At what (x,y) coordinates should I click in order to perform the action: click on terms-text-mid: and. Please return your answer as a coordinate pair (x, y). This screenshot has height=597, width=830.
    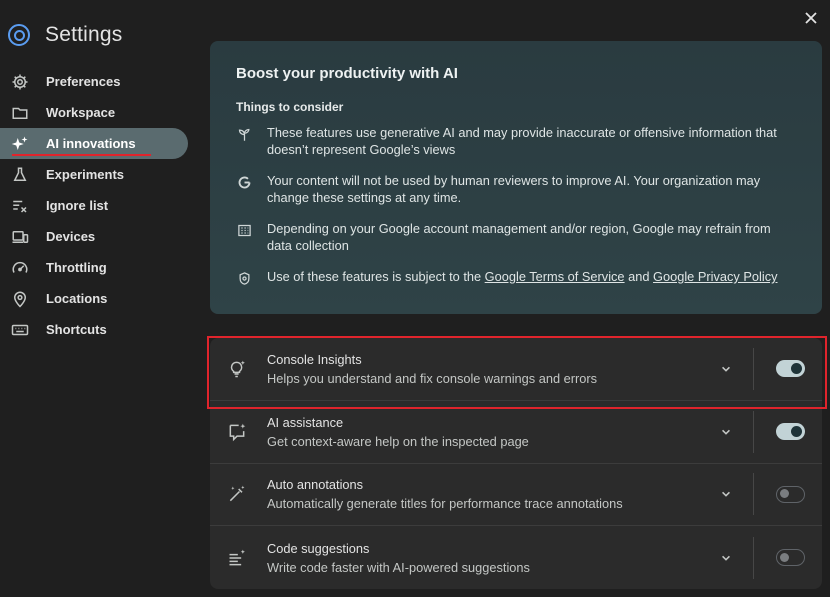
    Looking at the image, I should click on (639, 276).